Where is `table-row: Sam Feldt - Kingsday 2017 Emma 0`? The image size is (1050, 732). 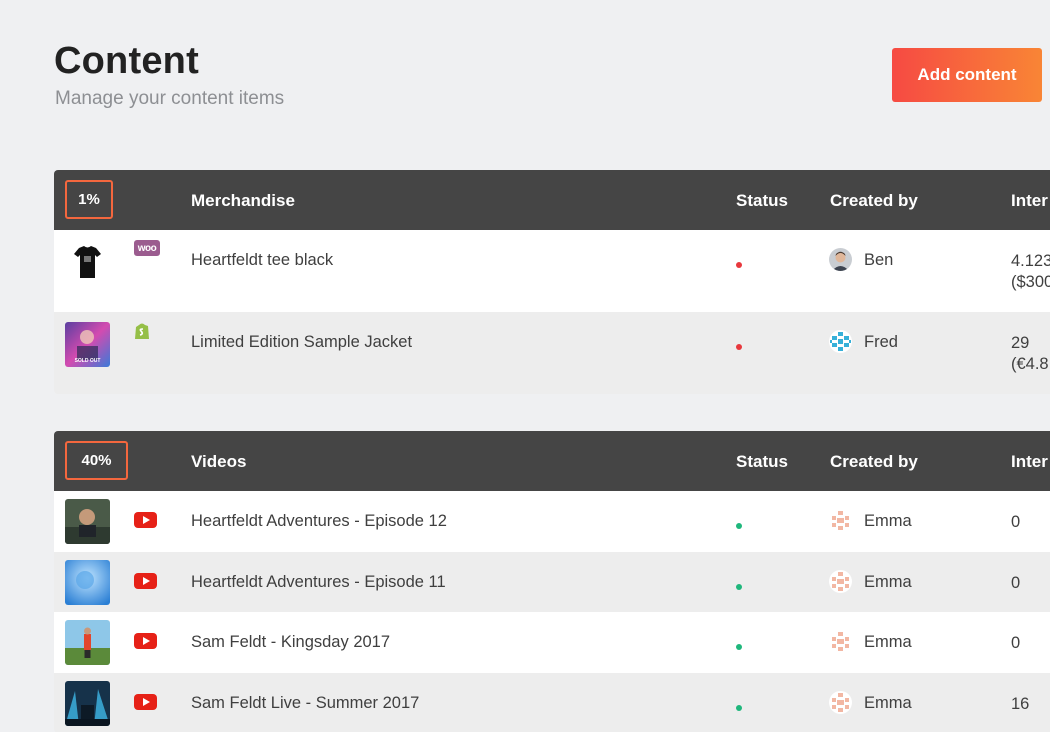
table-row: Sam Feldt - Kingsday 2017 Emma 0 is located at coordinates (552, 642).